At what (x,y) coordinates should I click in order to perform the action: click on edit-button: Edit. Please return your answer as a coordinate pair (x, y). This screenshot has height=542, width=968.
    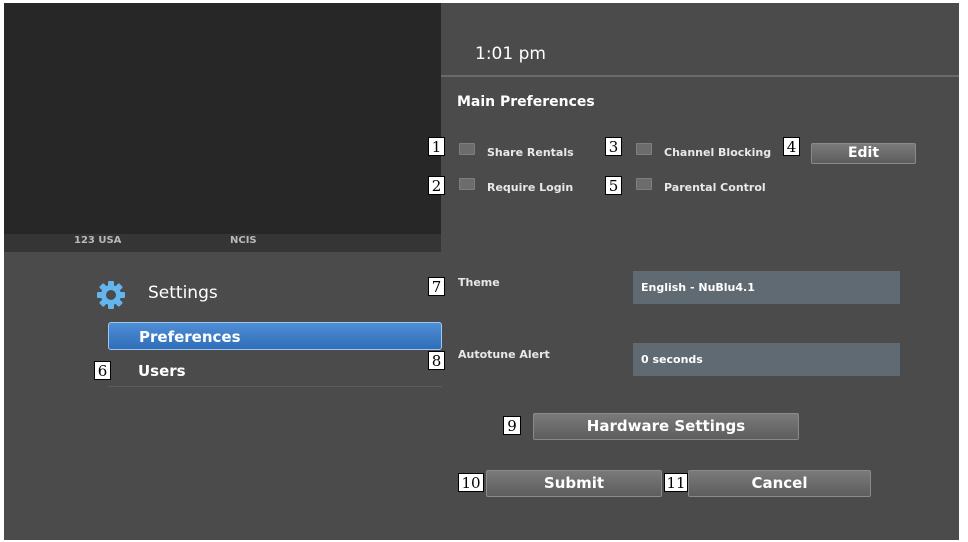
    Looking at the image, I should click on (863, 153).